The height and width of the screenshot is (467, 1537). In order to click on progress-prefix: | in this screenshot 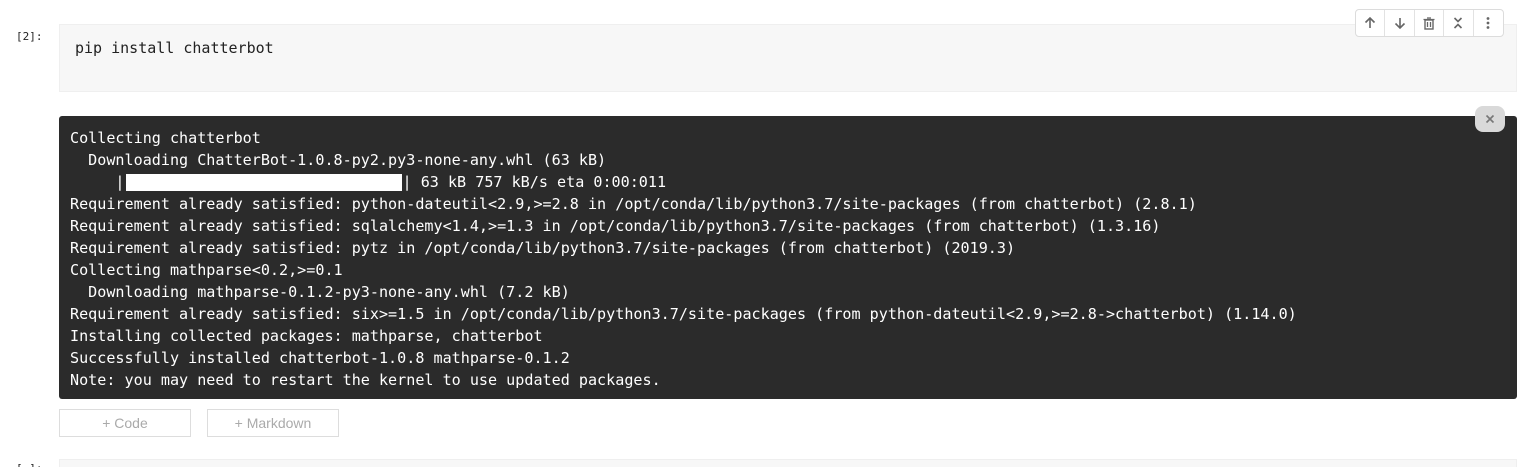, I will do `click(97, 182)`.